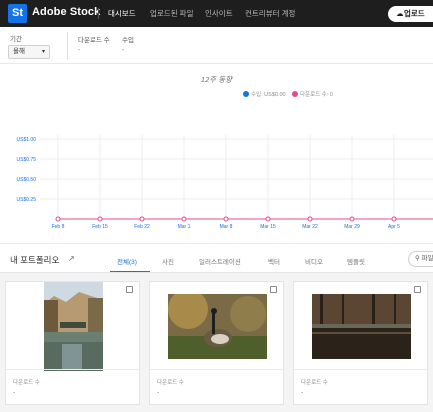 The image size is (433, 412). I want to click on x-tick-label: Feb 8, so click(58, 227).